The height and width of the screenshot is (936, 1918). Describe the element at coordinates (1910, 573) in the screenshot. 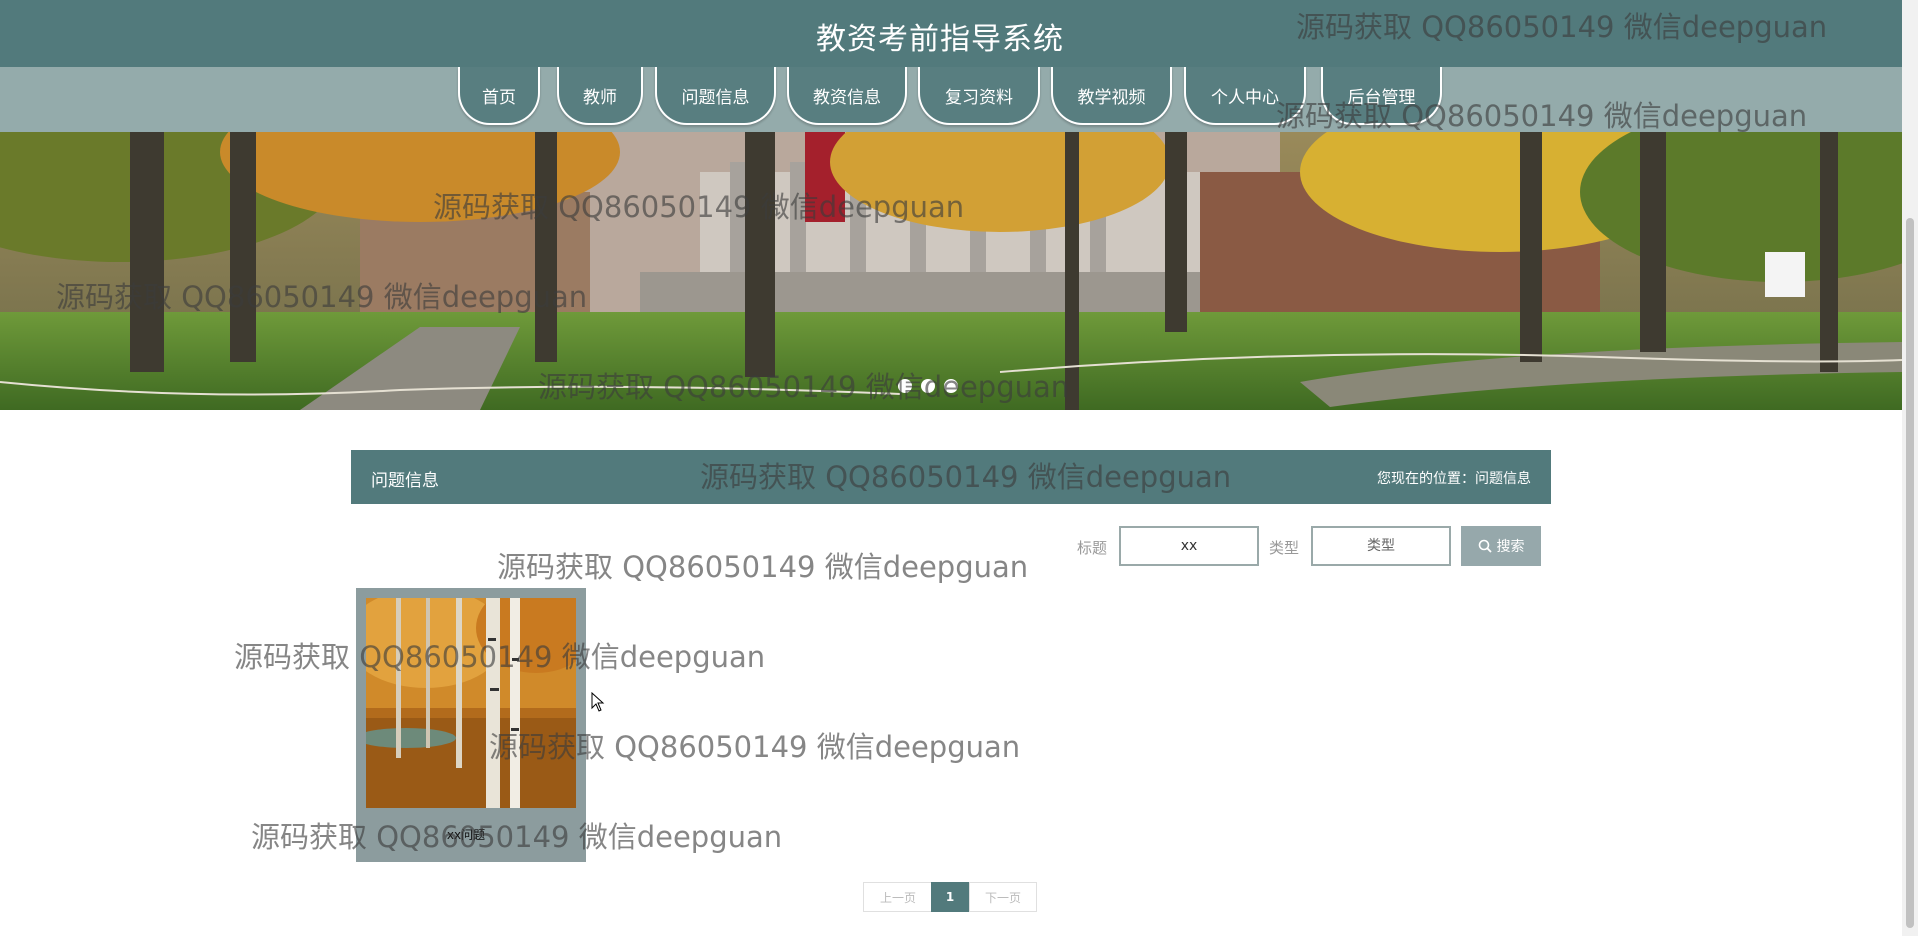

I see `scrollbar-thumb` at that location.